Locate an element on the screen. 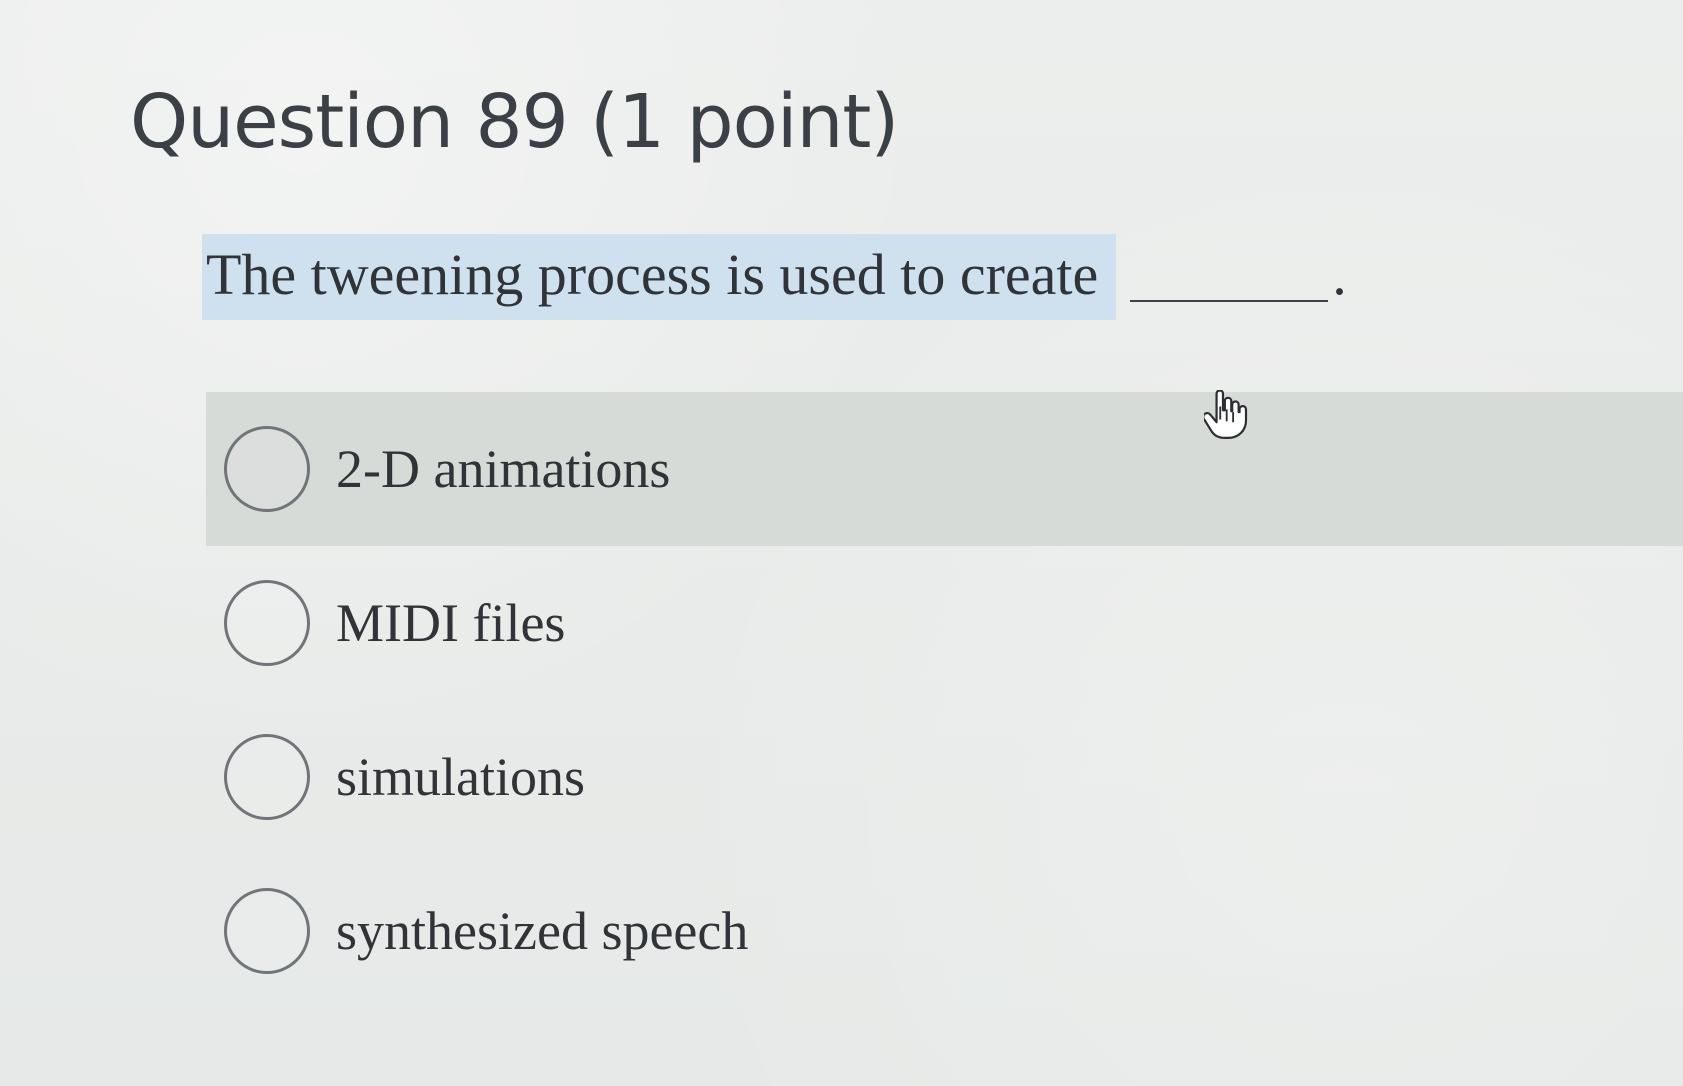 The height and width of the screenshot is (1086, 1683). question-title: Question 89 (1 point) is located at coordinates (514, 122).